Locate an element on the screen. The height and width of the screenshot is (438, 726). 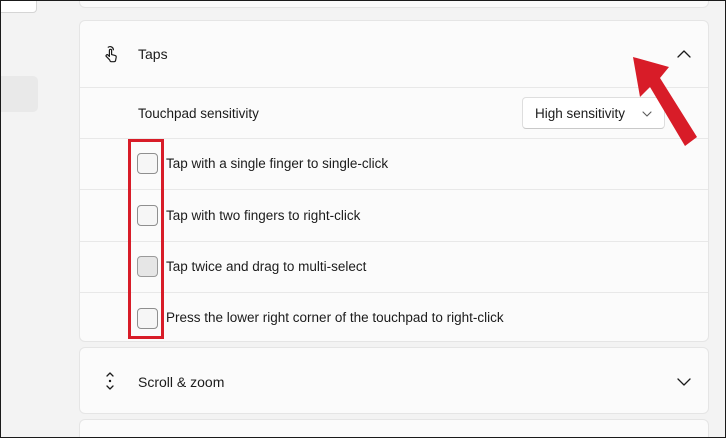
two-finger-tap-label: Tap with two fingers to right-click is located at coordinates (263, 215).